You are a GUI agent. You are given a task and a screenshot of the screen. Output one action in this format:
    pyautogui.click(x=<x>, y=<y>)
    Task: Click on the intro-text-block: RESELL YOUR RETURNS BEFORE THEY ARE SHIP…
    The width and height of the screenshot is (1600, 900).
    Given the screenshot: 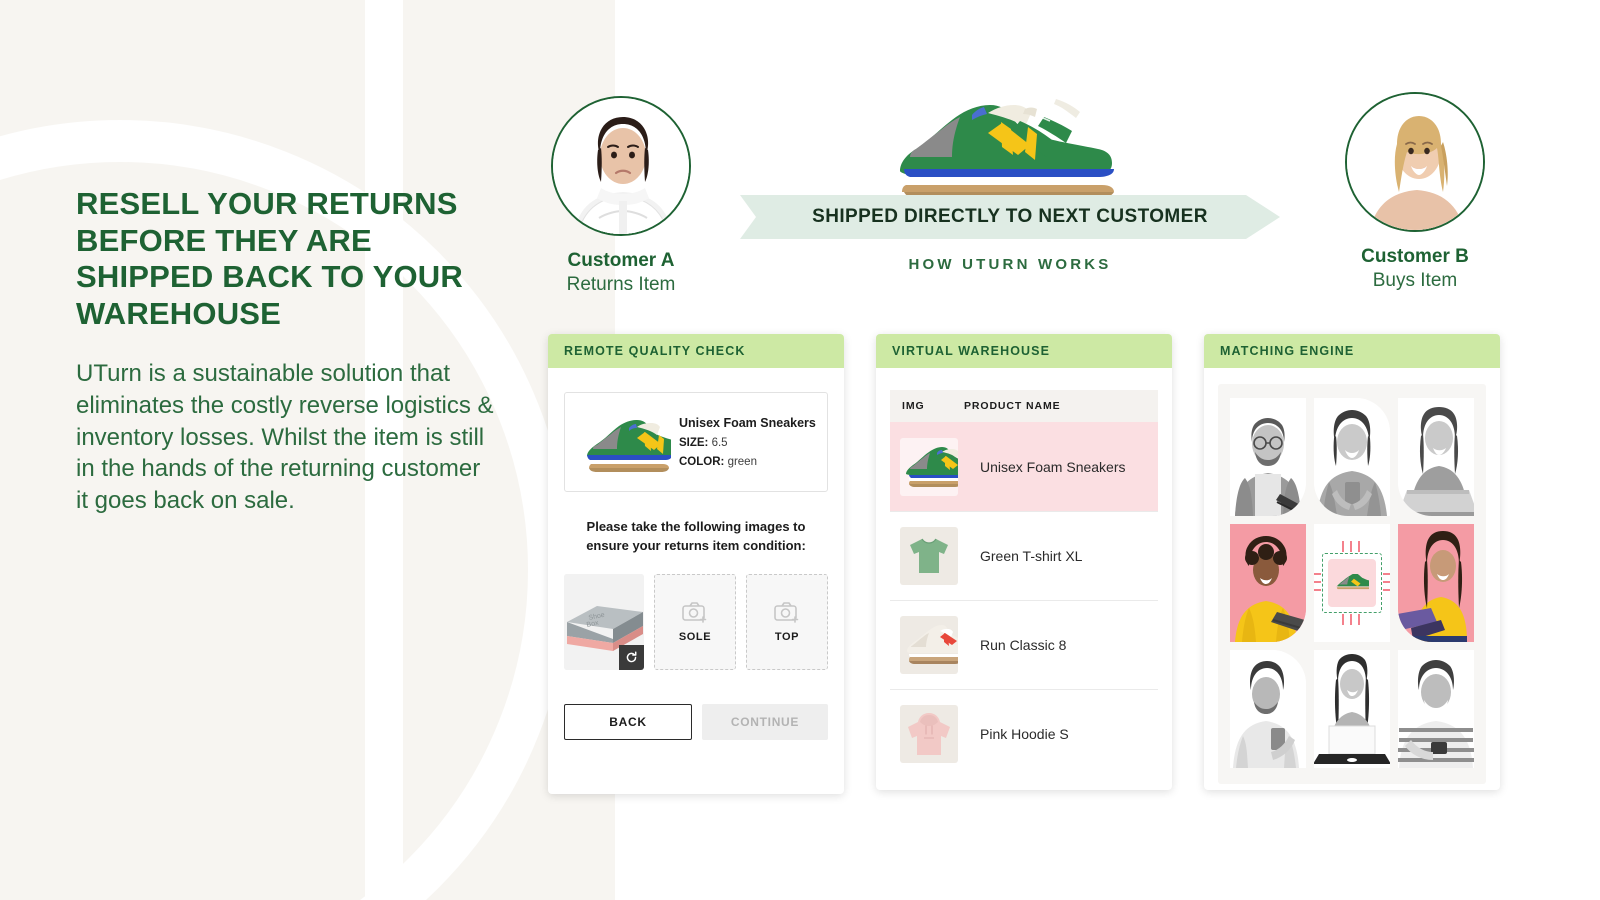 What is the action you would take?
    pyautogui.click(x=286, y=351)
    